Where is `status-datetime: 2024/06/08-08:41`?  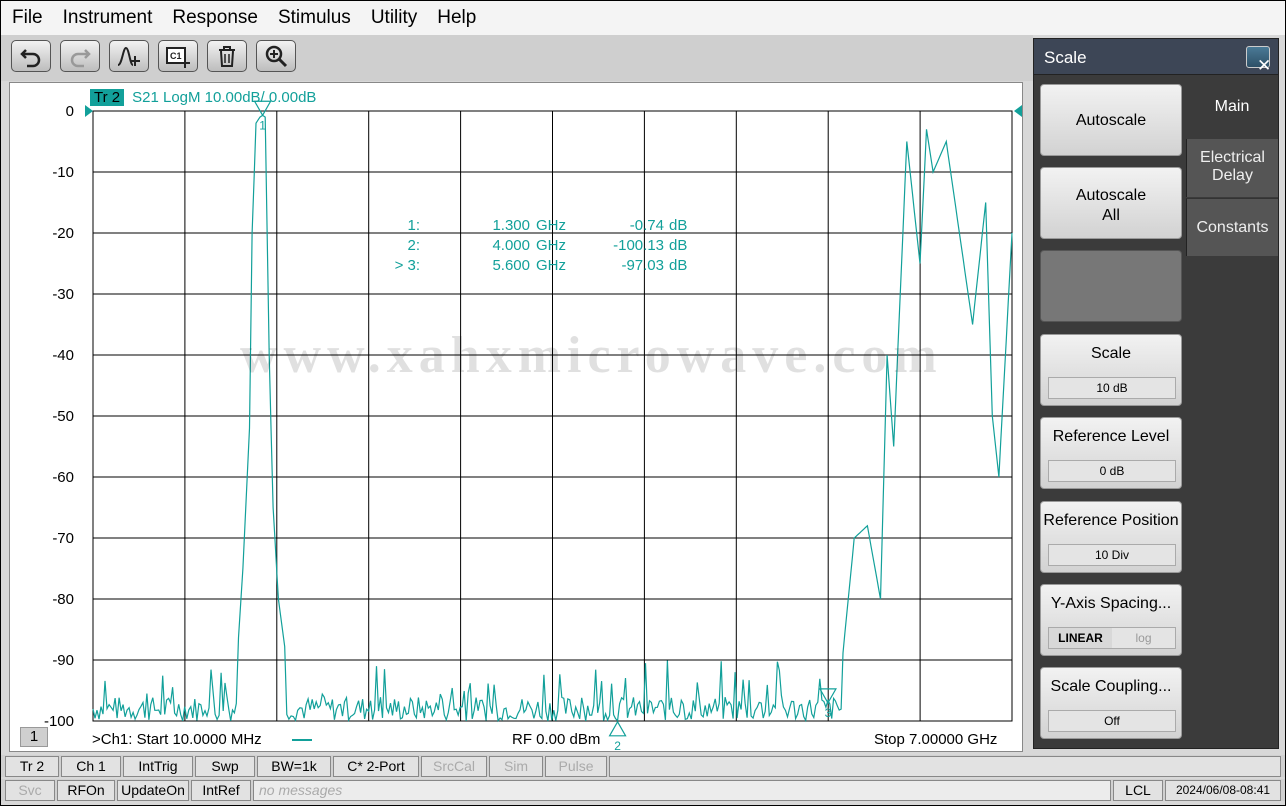 status-datetime: 2024/06/08-08:41 is located at coordinates (1223, 790).